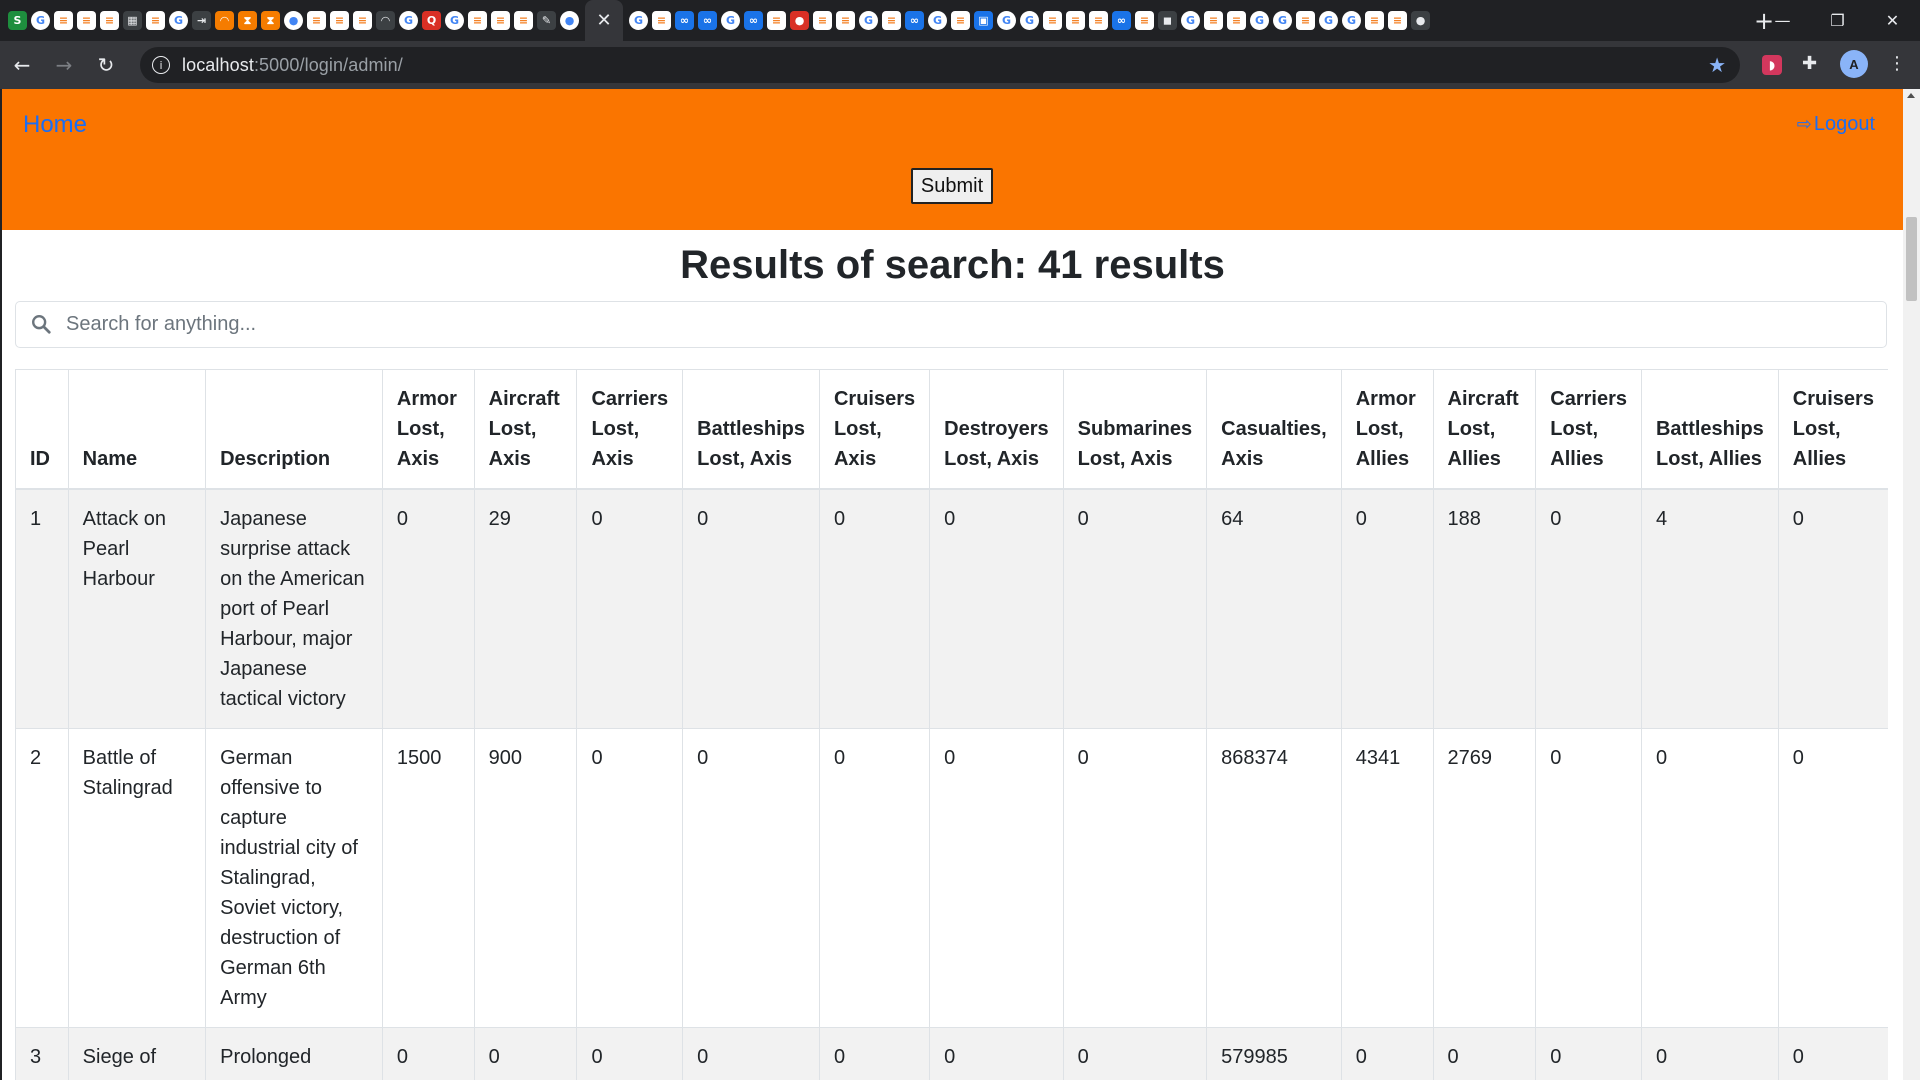 This screenshot has width=1920, height=1080. Describe the element at coordinates (1274, 430) in the screenshot. I see `column-header: Casualties, Axis` at that location.